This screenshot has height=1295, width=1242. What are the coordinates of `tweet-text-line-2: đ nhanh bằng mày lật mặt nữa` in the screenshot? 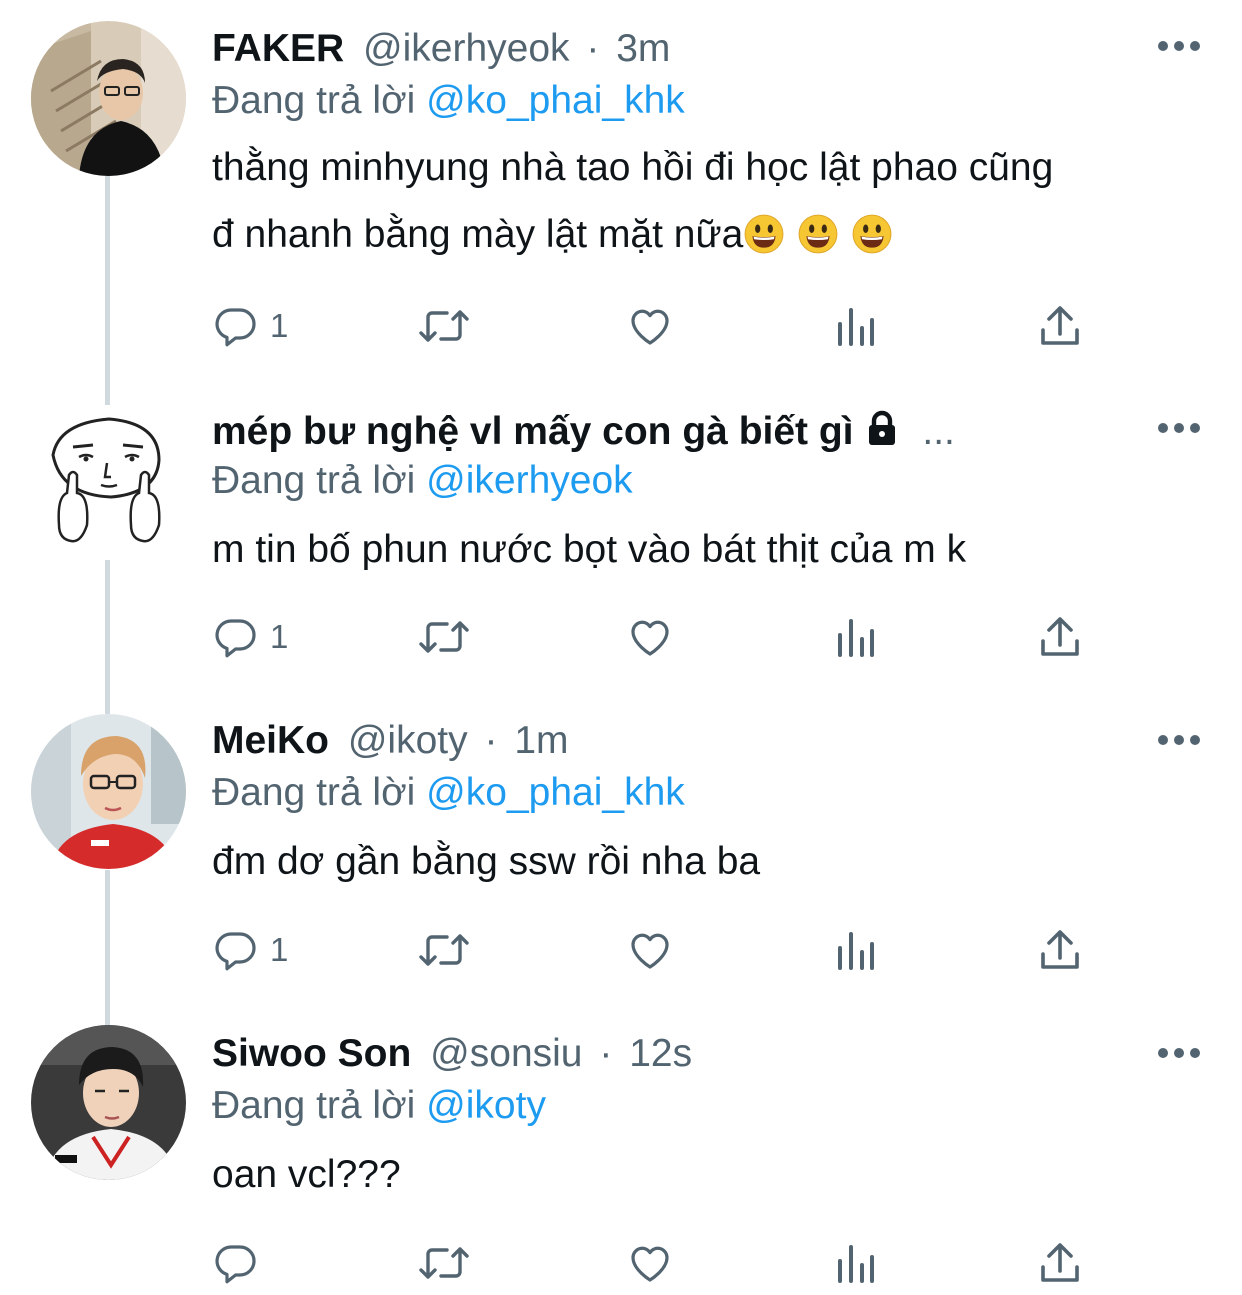 It's located at (707, 234).